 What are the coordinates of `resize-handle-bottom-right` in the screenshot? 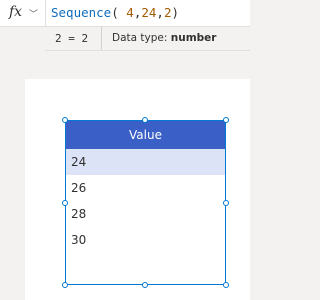 It's located at (226, 285).